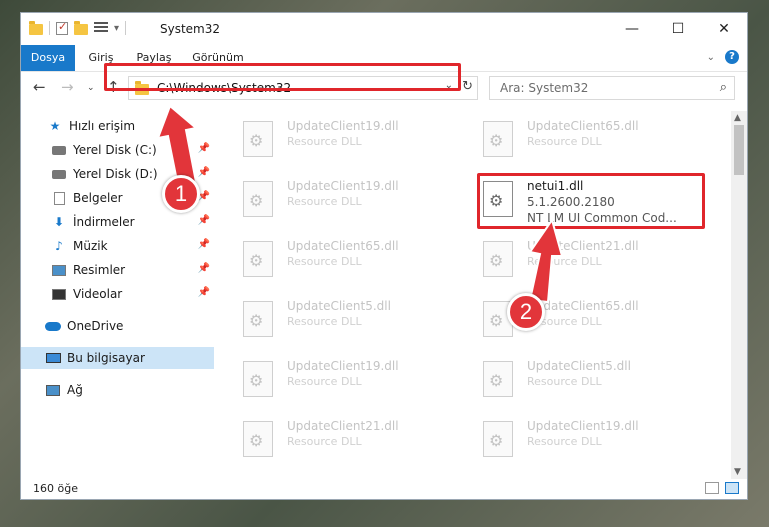 Image resolution: width=769 pixels, height=527 pixels. I want to click on sidebar-item-label: Hızlı erişim, so click(102, 126).